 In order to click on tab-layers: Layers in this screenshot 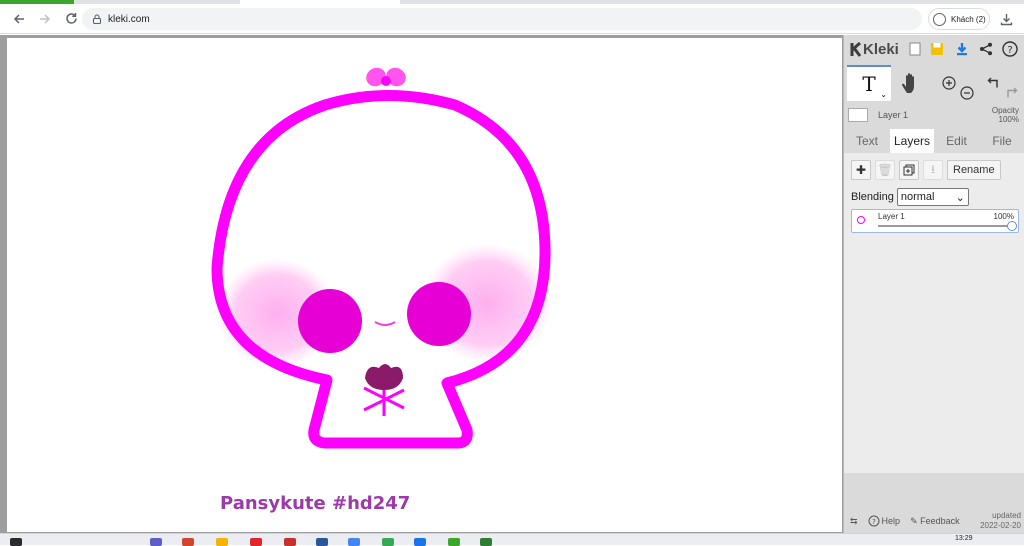, I will do `click(912, 141)`.